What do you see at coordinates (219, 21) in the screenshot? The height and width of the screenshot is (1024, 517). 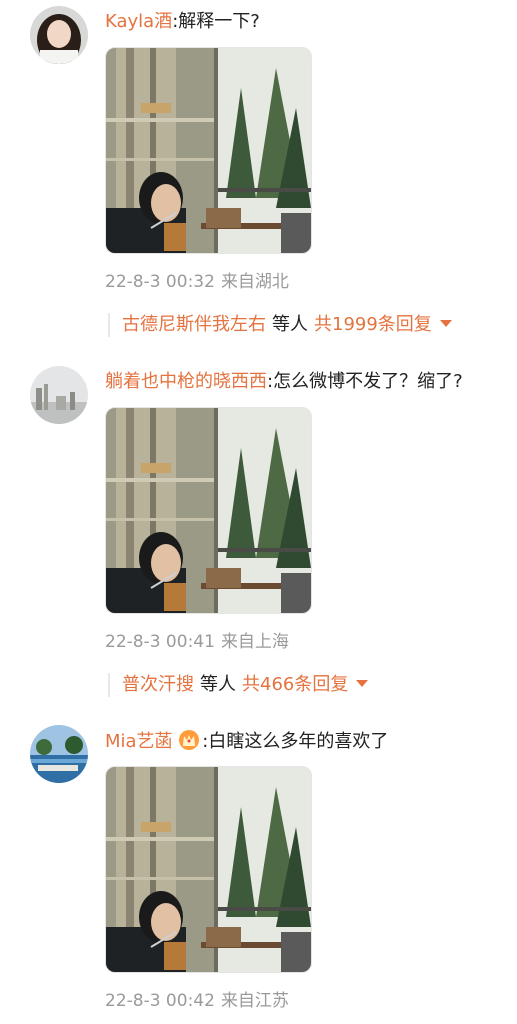 I see `comment-text: 解释一下?` at bounding box center [219, 21].